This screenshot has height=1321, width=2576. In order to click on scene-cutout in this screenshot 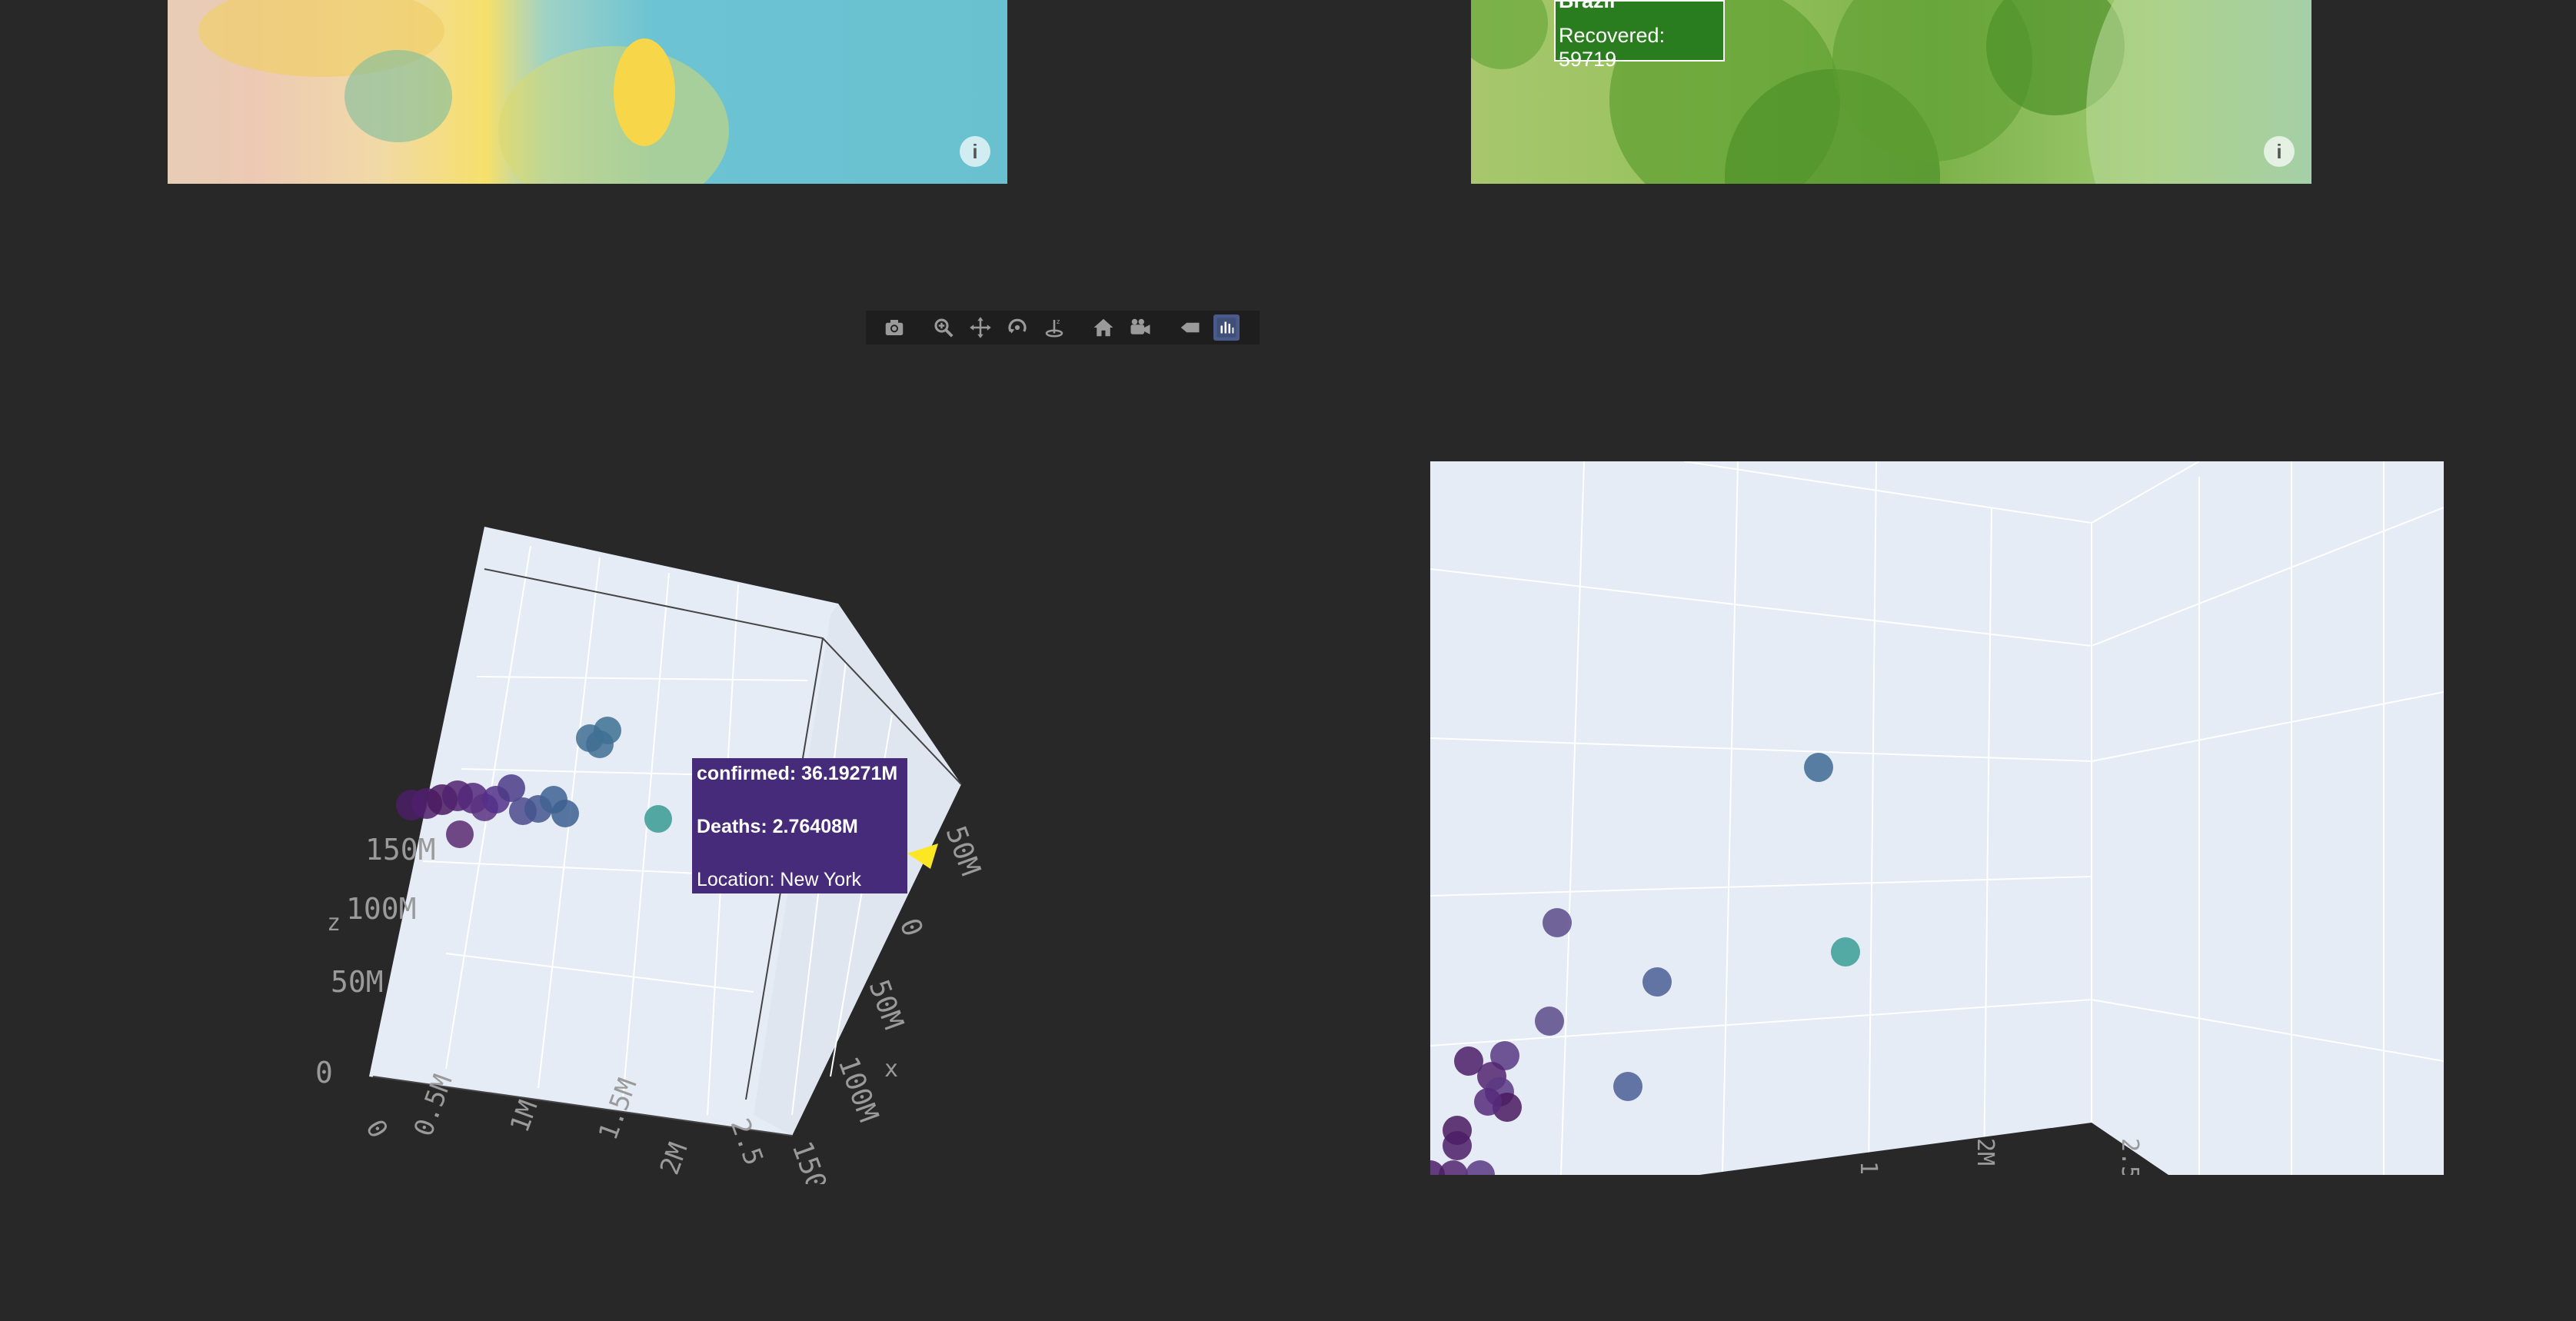, I will do `click(1934, 1149)`.